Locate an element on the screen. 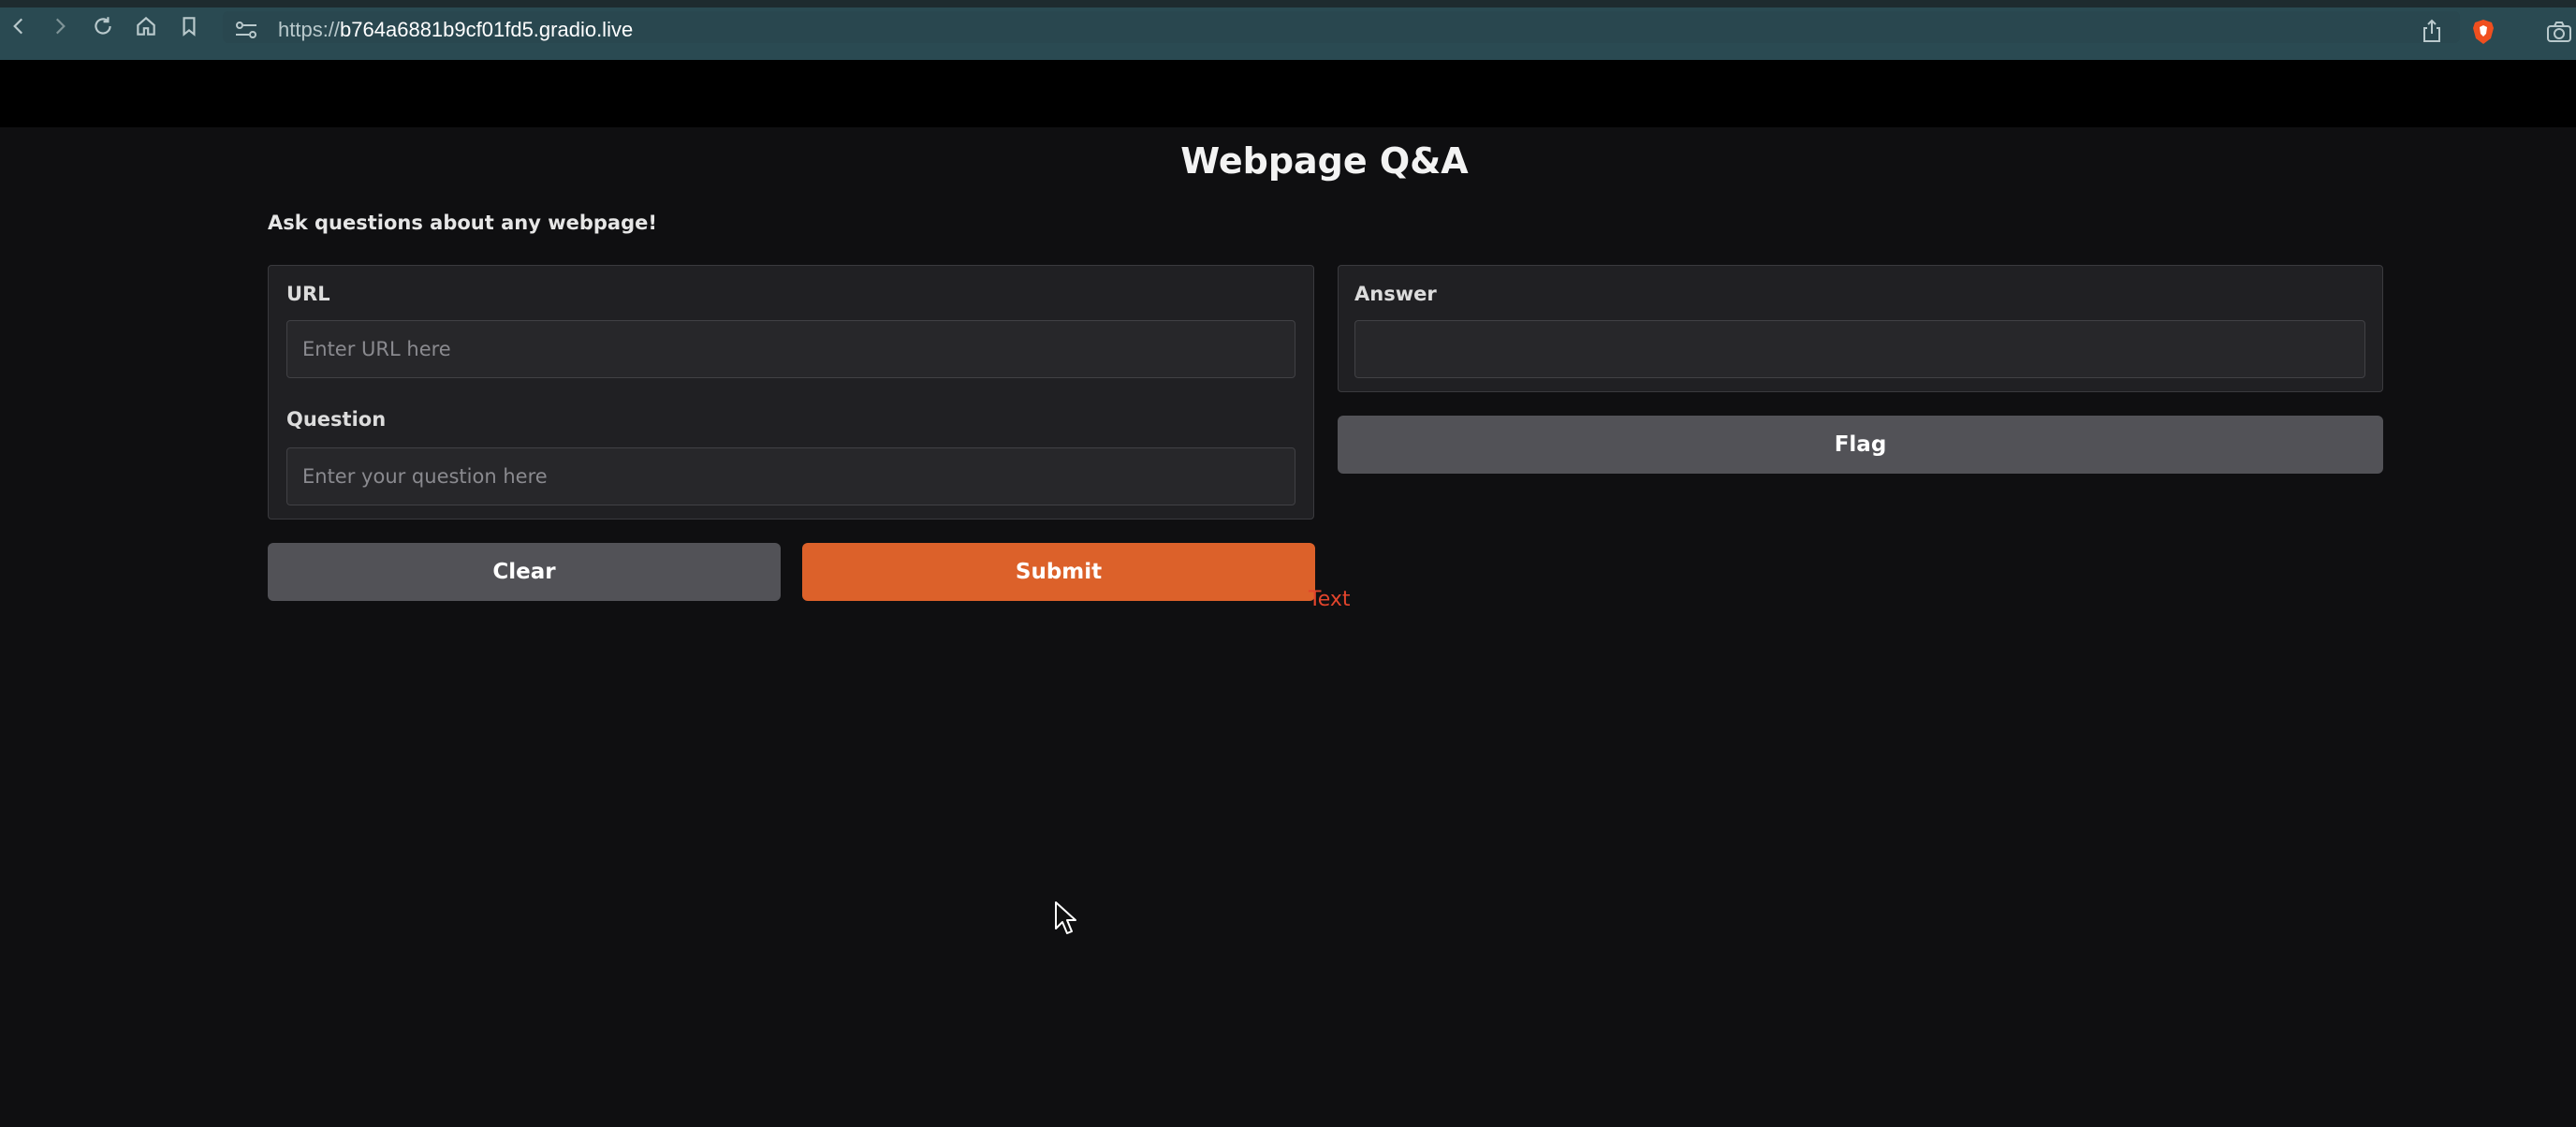 Image resolution: width=2576 pixels, height=1127 pixels. address-bar-url: https://b764a6881b9cf01fd5.gradio.live is located at coordinates (455, 30).